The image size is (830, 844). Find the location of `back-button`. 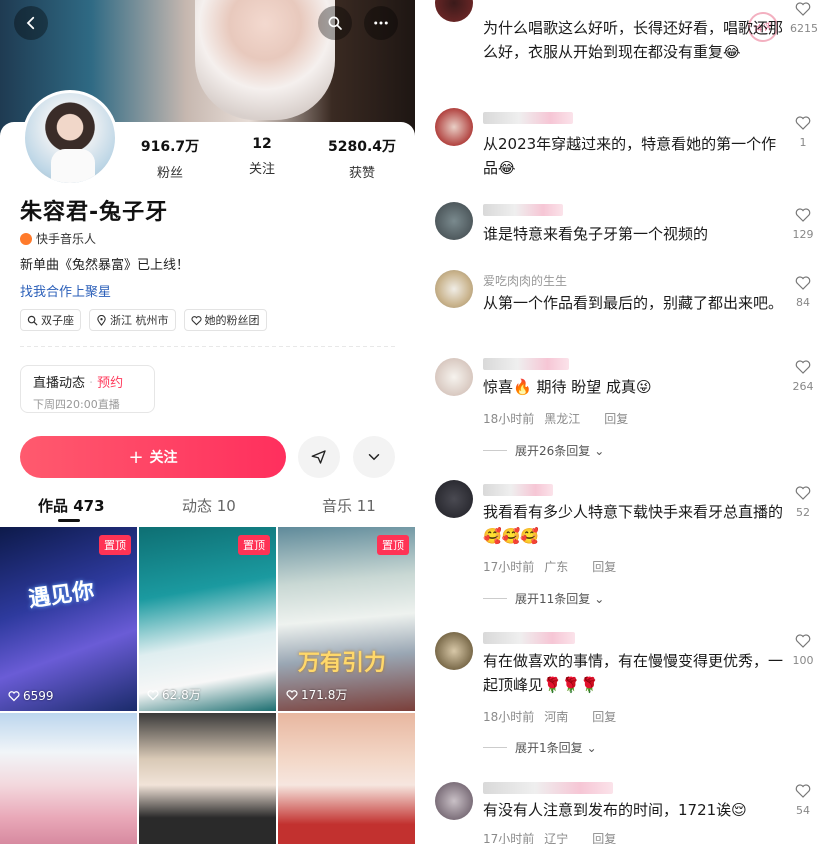

back-button is located at coordinates (31, 23).